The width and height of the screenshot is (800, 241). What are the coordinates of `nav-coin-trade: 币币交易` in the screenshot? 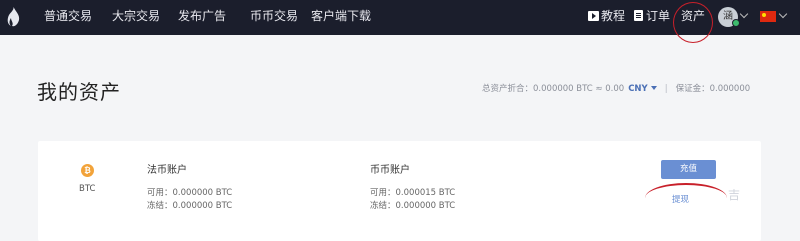 It's located at (274, 17).